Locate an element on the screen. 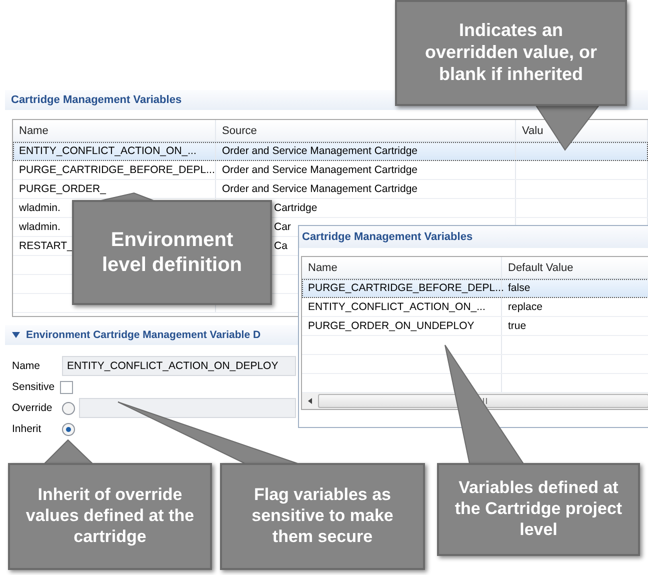  sensitive-checkbox is located at coordinates (66, 387).